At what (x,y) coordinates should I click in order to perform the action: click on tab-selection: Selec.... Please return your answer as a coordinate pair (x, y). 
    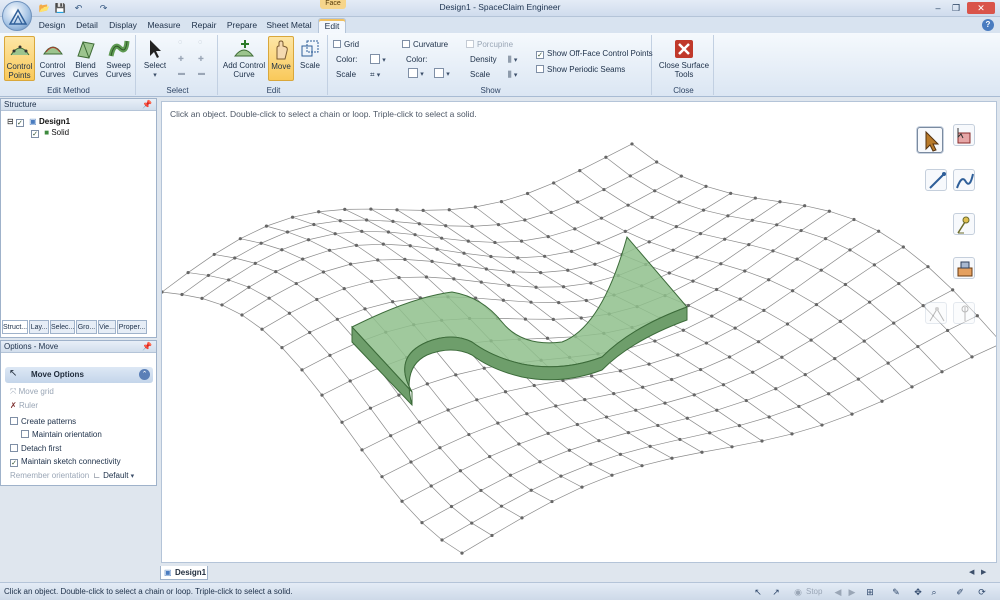
    Looking at the image, I should click on (62, 327).